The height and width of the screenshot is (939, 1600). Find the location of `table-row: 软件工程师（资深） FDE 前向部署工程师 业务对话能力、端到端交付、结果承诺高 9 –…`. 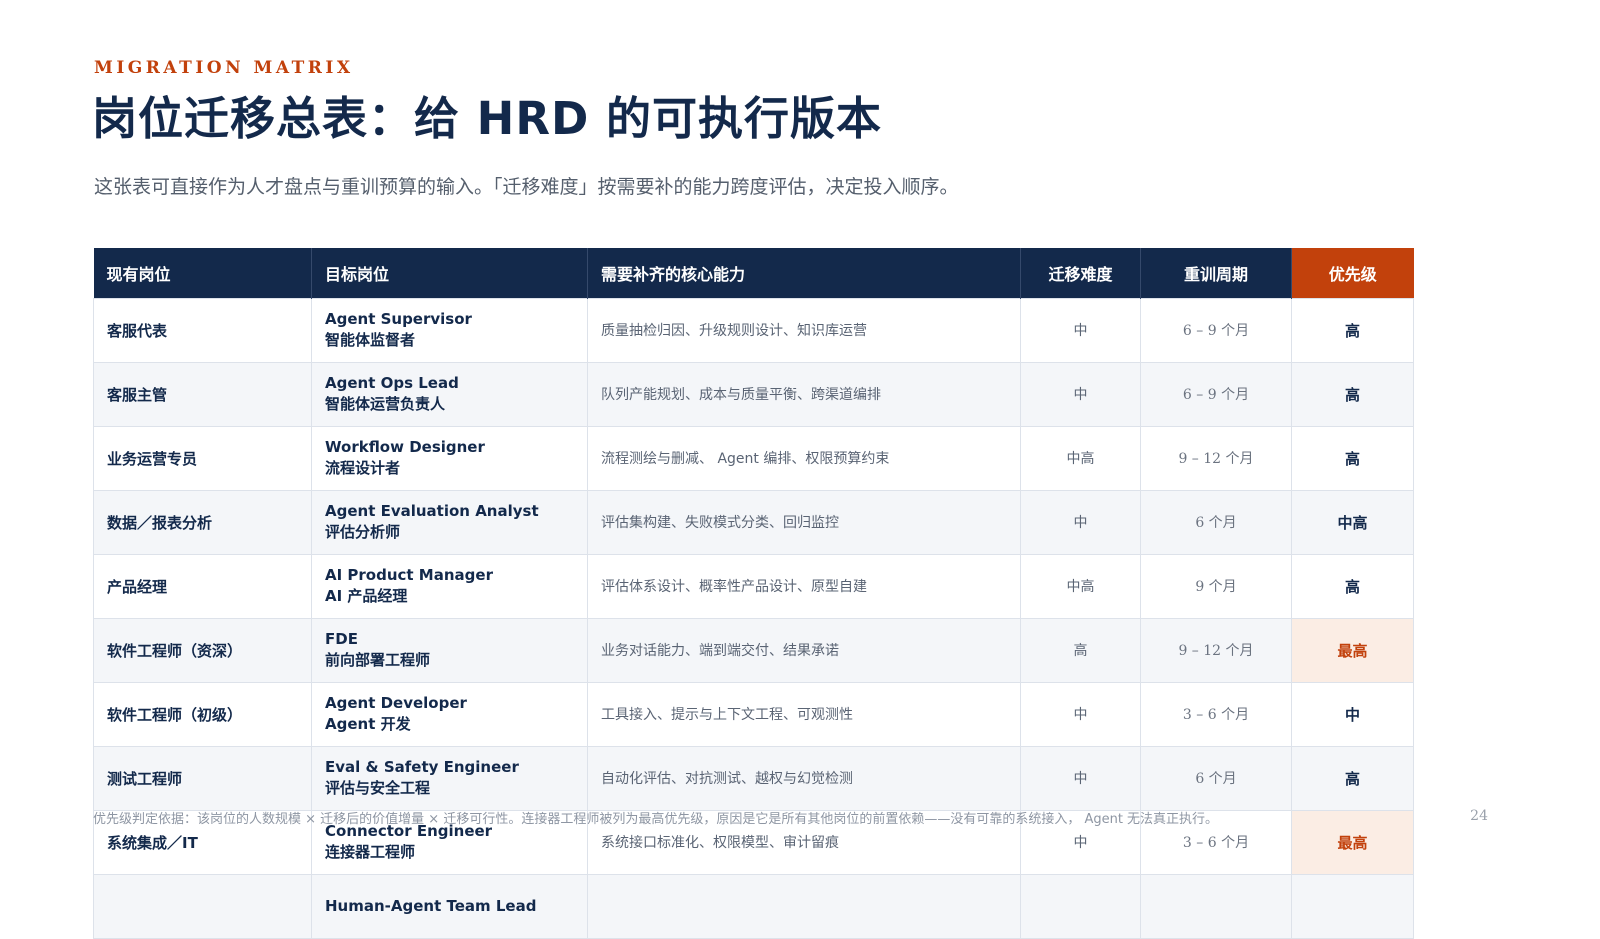

table-row: 软件工程师（资深） FDE 前向部署工程师 业务对话能力、端到端交付、结果承诺高 9 –… is located at coordinates (753, 650).